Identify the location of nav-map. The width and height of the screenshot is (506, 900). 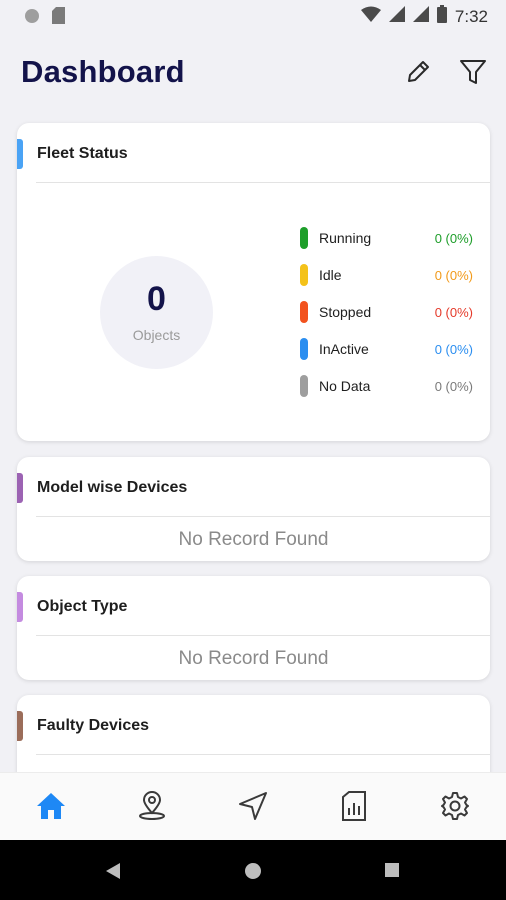
(152, 808).